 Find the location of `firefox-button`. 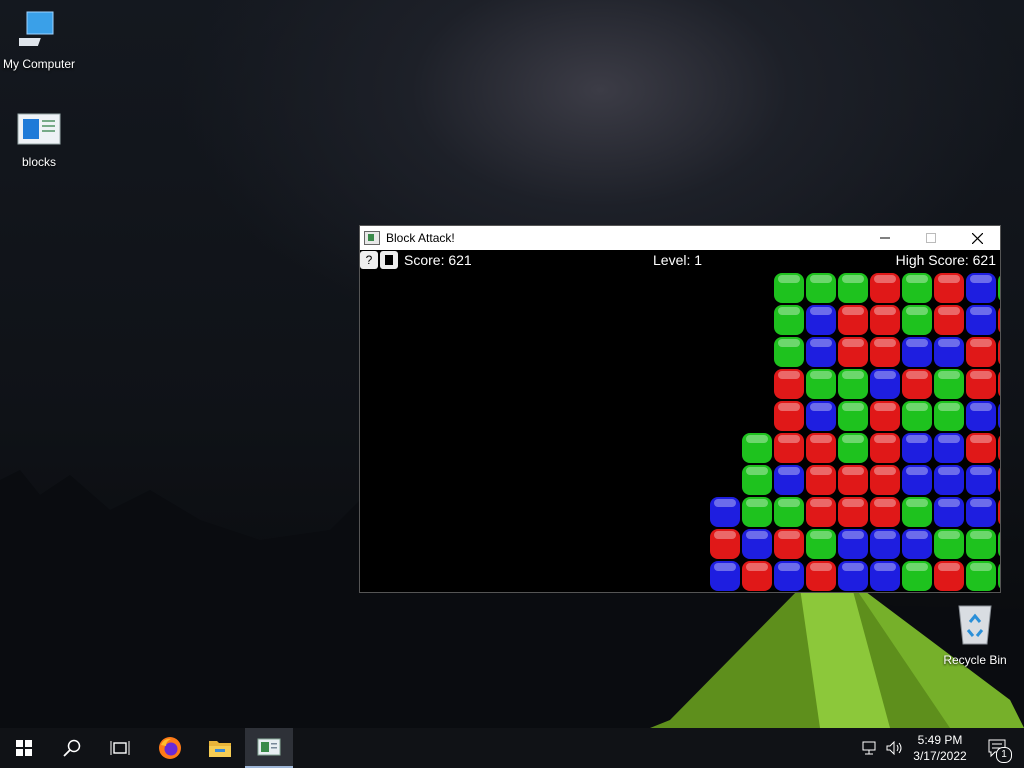

firefox-button is located at coordinates (170, 748).